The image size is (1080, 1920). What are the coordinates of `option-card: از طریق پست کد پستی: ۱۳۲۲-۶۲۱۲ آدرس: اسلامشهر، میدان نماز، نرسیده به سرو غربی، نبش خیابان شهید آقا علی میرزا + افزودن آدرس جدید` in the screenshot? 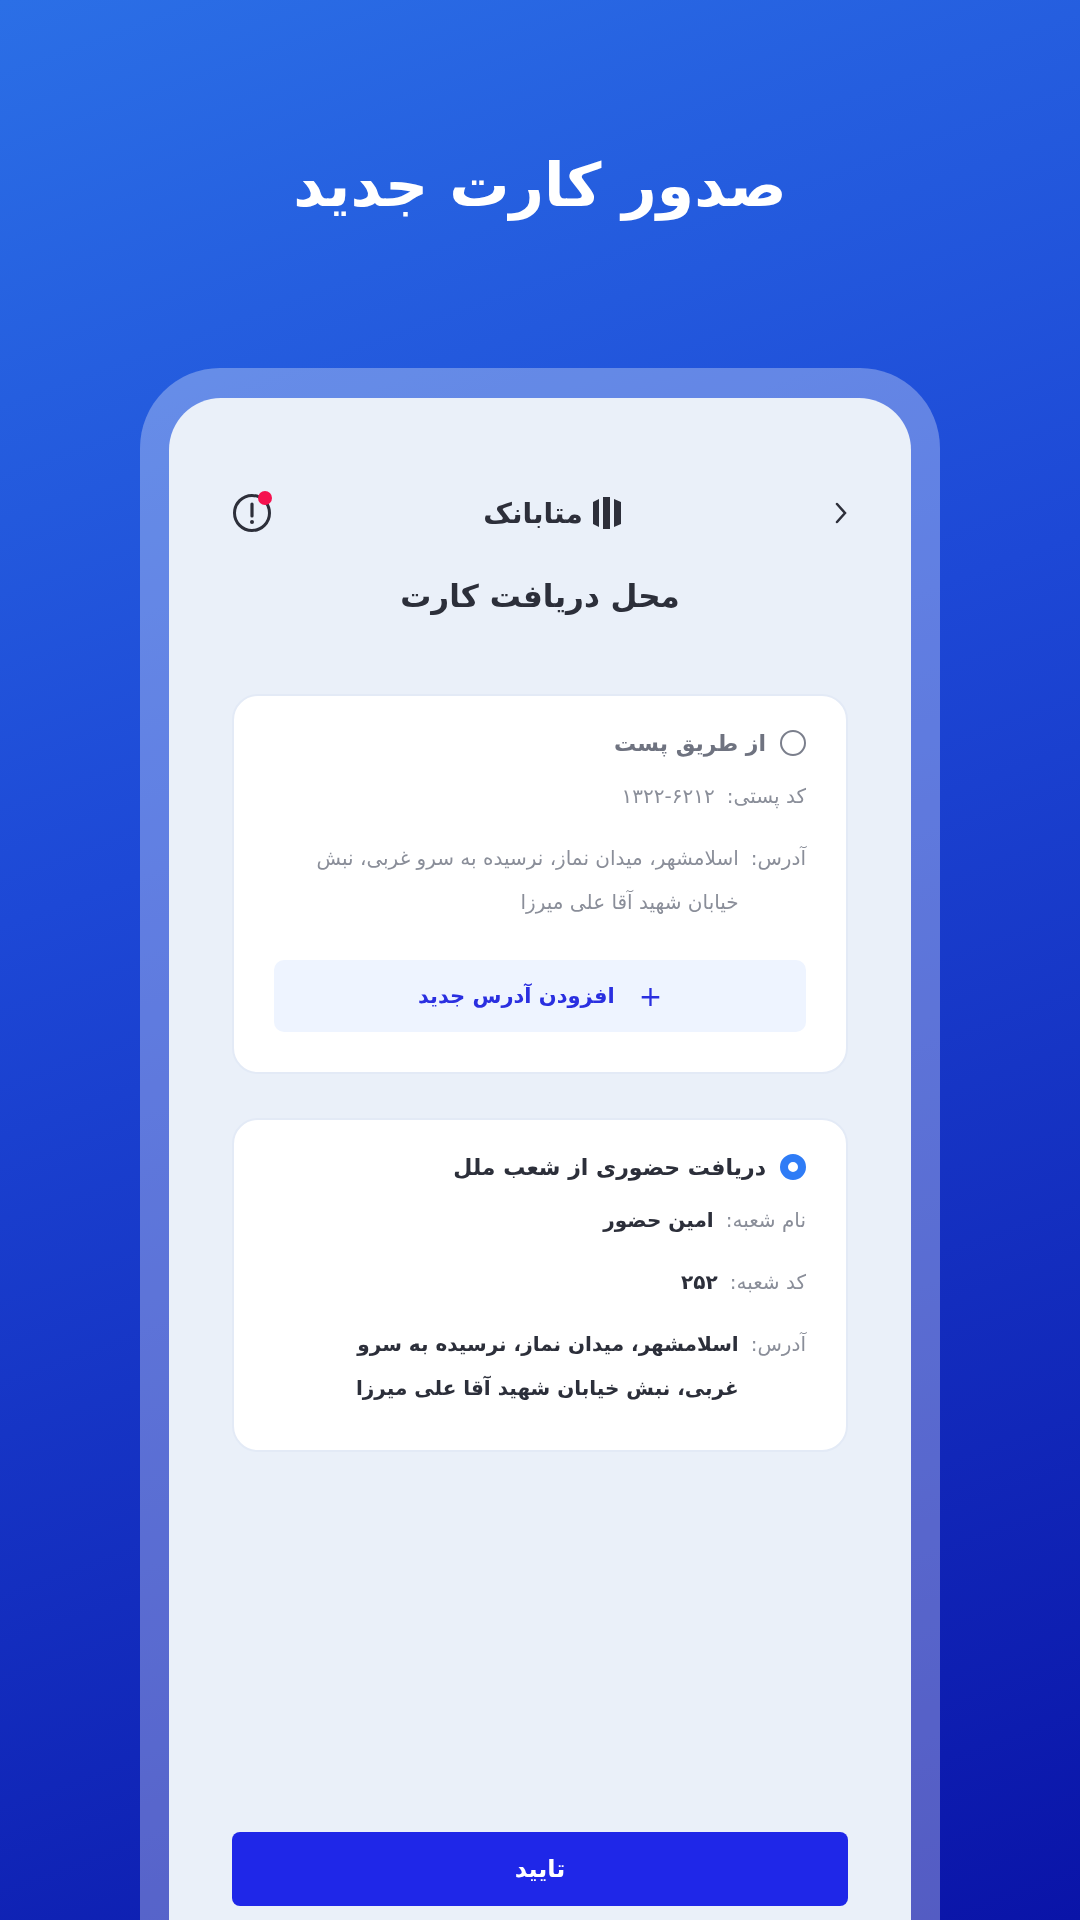 It's located at (540, 884).